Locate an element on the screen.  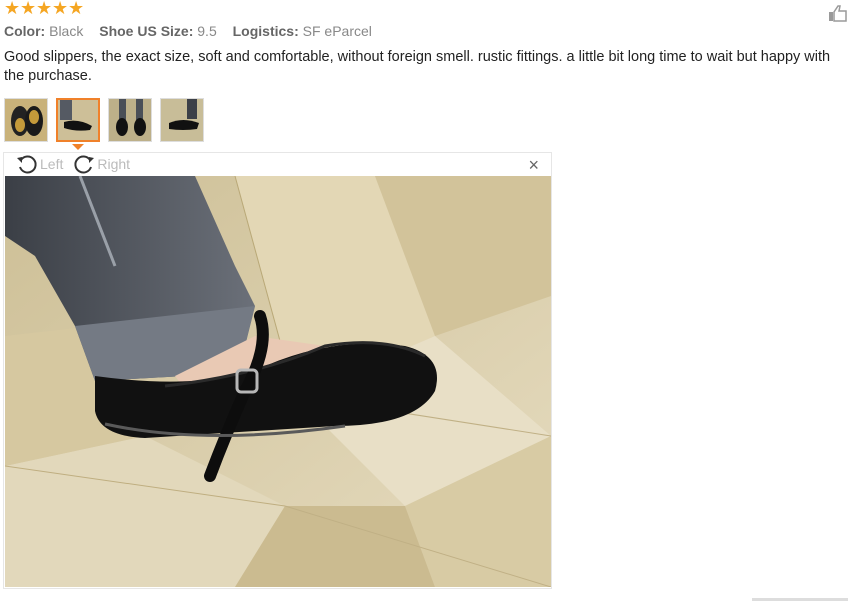
thumbnail-shoe-on-foot is located at coordinates (78, 120).